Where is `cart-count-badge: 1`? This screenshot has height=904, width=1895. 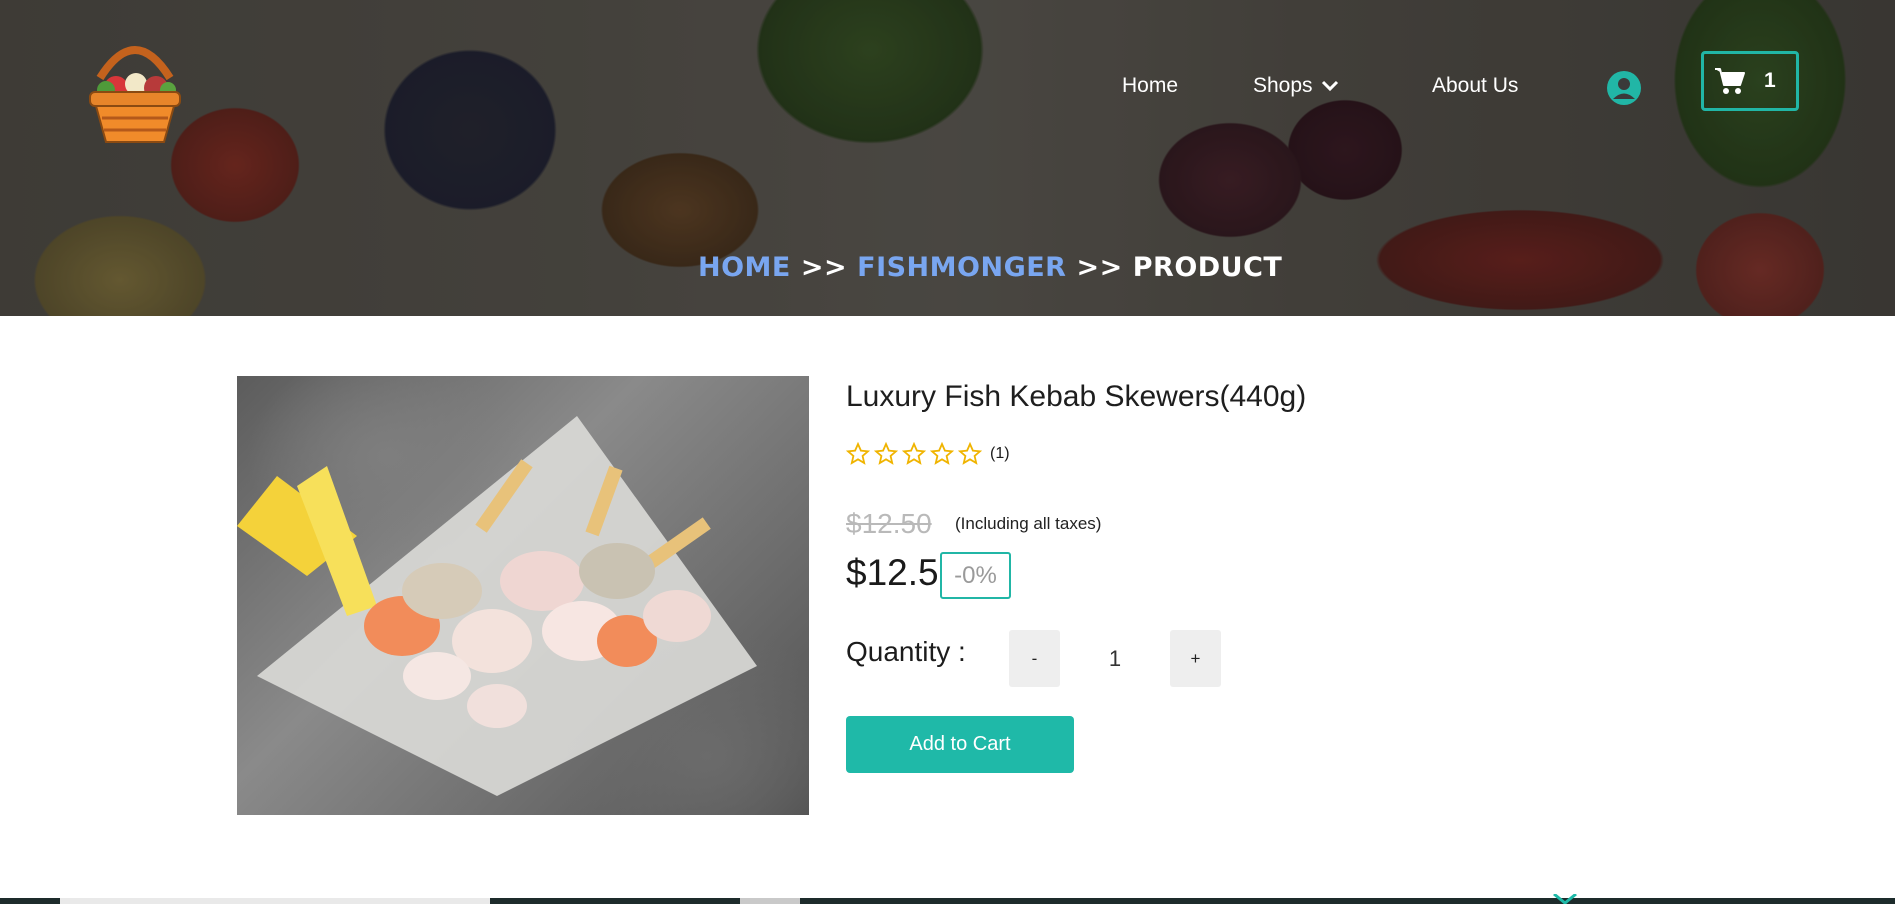 cart-count-badge: 1 is located at coordinates (1770, 80).